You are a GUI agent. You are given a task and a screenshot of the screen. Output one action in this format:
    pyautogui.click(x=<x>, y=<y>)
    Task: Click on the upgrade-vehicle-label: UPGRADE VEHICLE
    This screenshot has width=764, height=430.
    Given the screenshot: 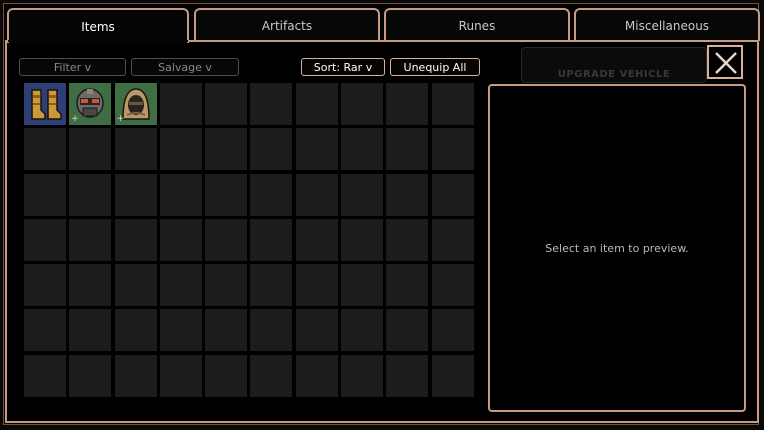 What is the action you would take?
    pyautogui.click(x=614, y=74)
    